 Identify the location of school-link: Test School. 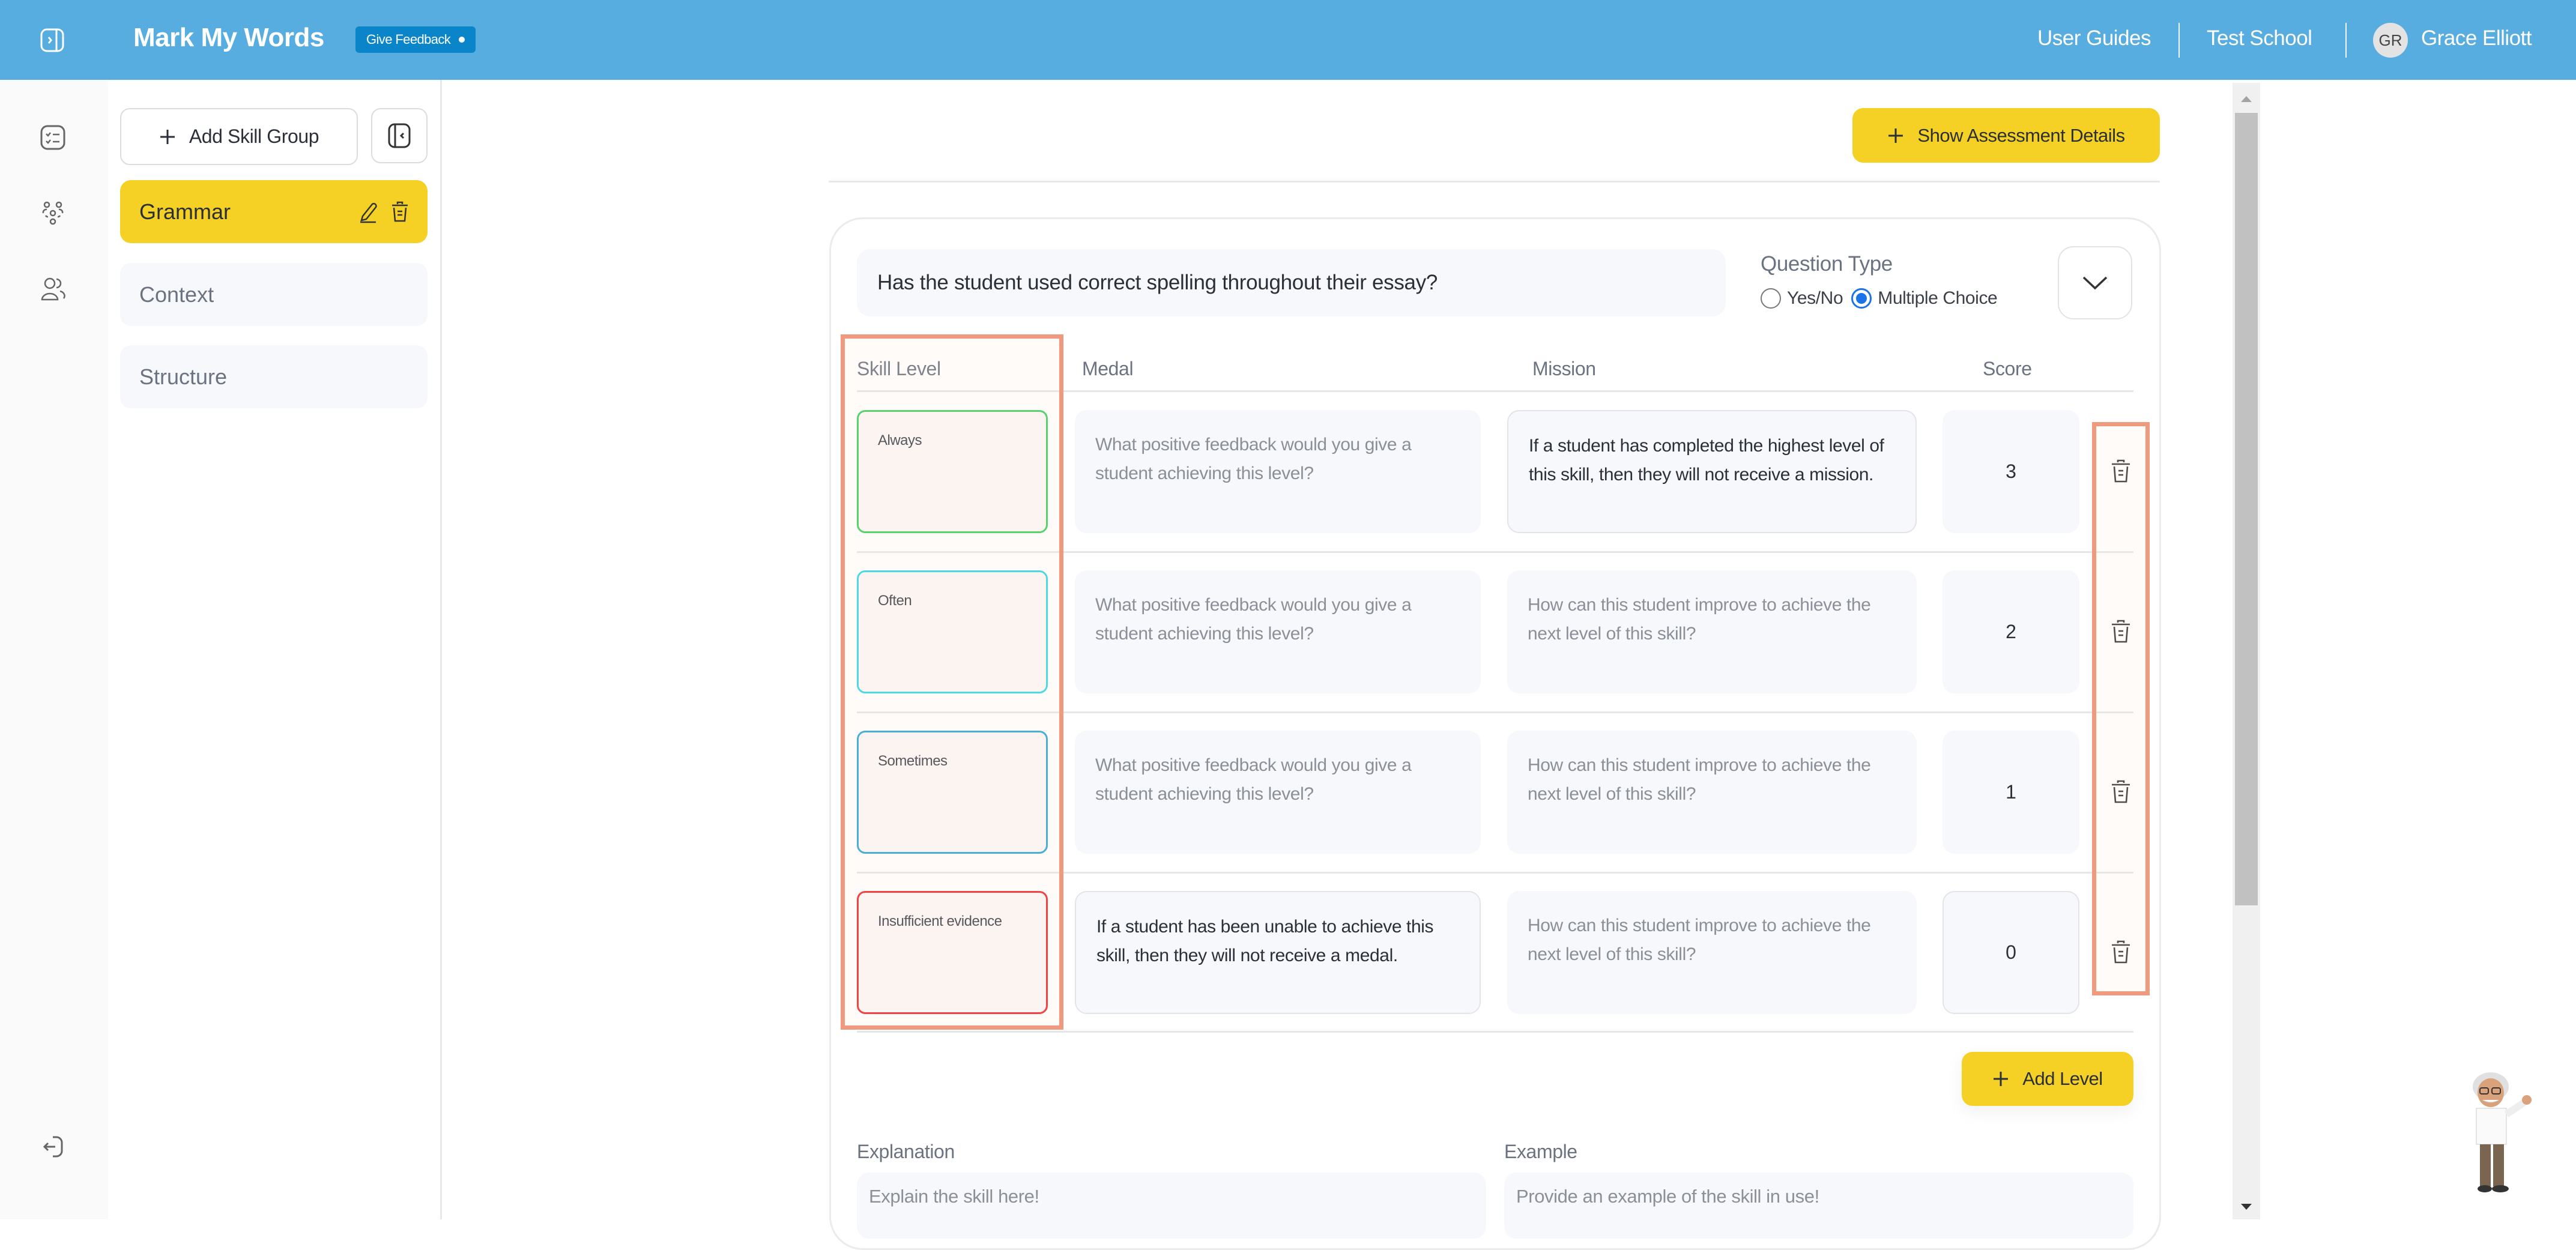
(2259, 38).